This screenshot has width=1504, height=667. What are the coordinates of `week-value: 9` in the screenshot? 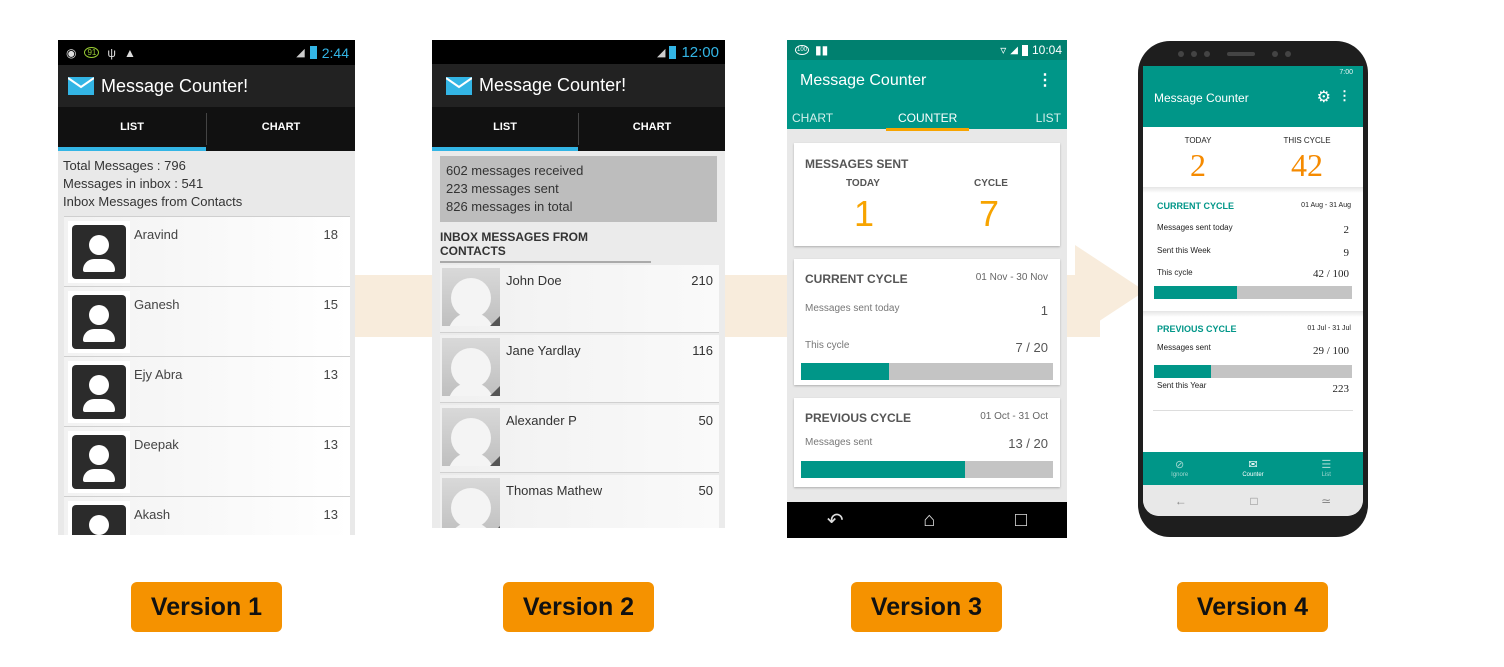 It's located at (1346, 253).